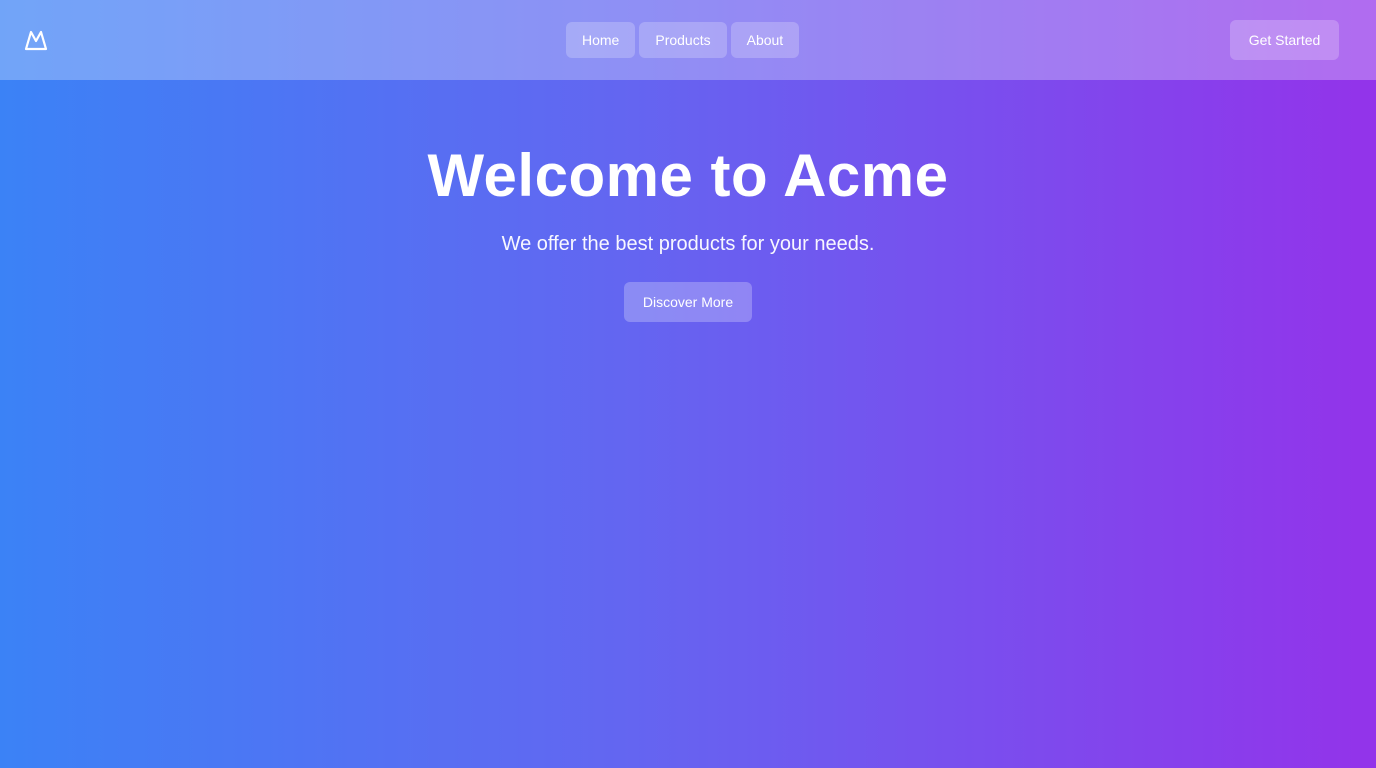  Describe the element at coordinates (1284, 40) in the screenshot. I see `get-started-button: Get Started` at that location.